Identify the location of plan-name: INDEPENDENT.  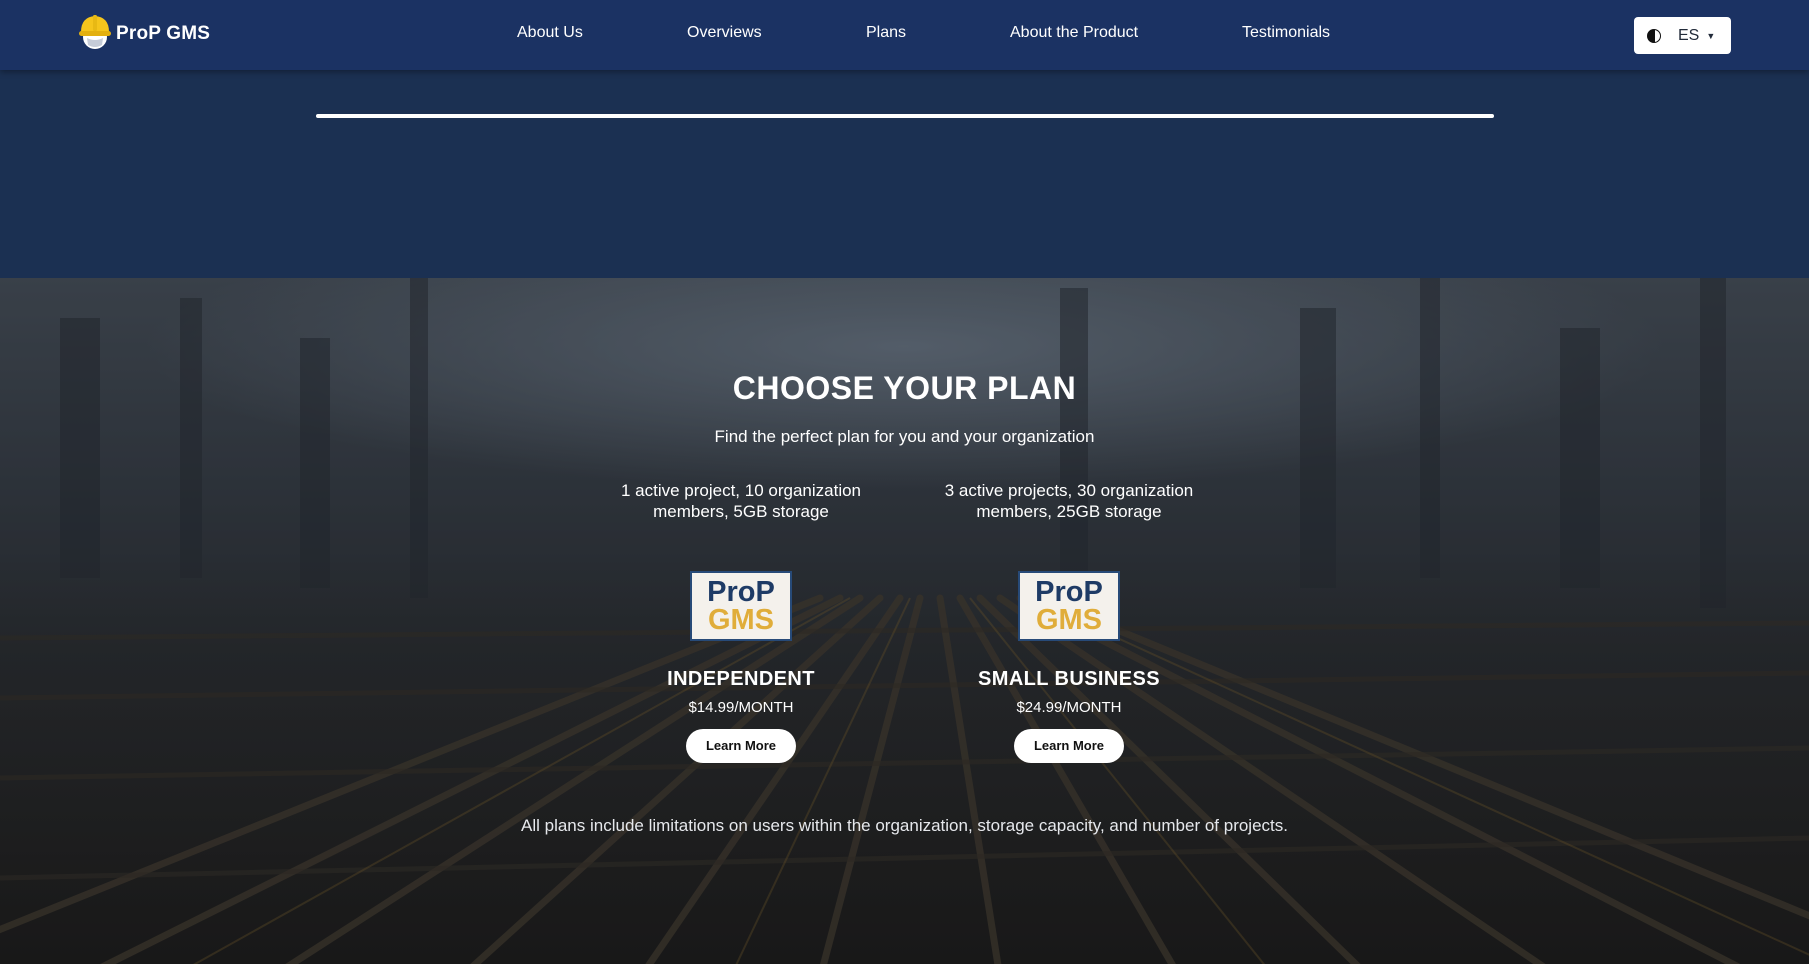
(741, 679).